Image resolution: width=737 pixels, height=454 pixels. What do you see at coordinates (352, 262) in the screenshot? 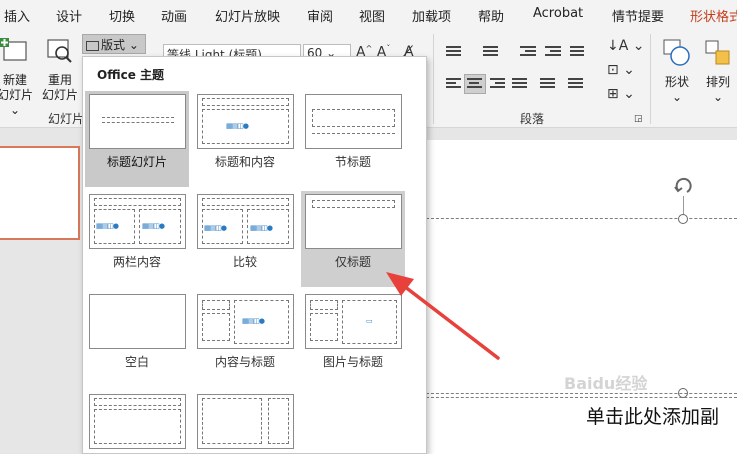
I see `layout-label: 仅标题` at bounding box center [352, 262].